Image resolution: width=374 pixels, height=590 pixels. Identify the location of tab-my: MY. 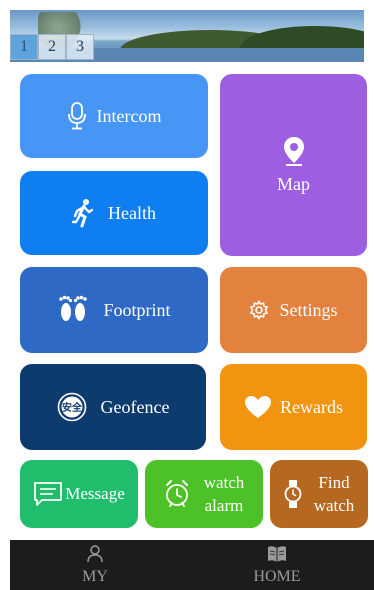
(95, 565).